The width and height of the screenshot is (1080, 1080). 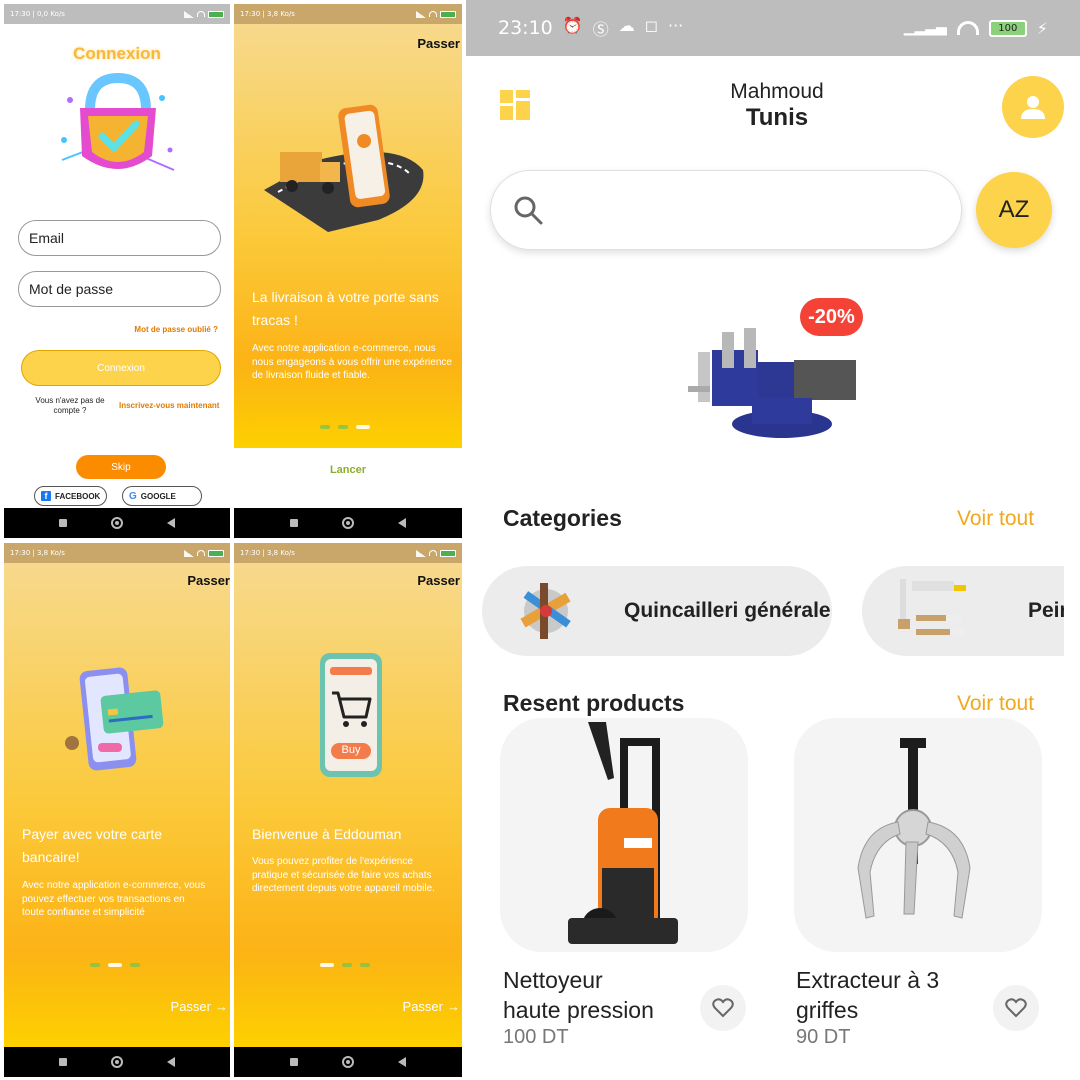 What do you see at coordinates (121, 368) in the screenshot?
I see `login-button: Connexion` at bounding box center [121, 368].